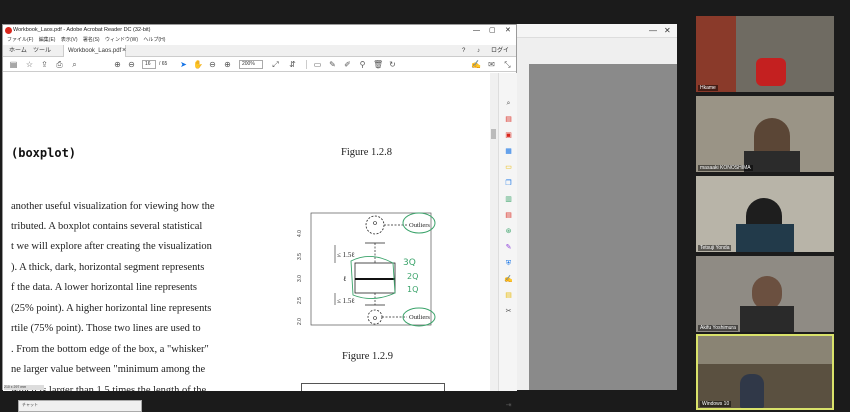  I want to click on tab-home: ホーム, so click(18, 51).